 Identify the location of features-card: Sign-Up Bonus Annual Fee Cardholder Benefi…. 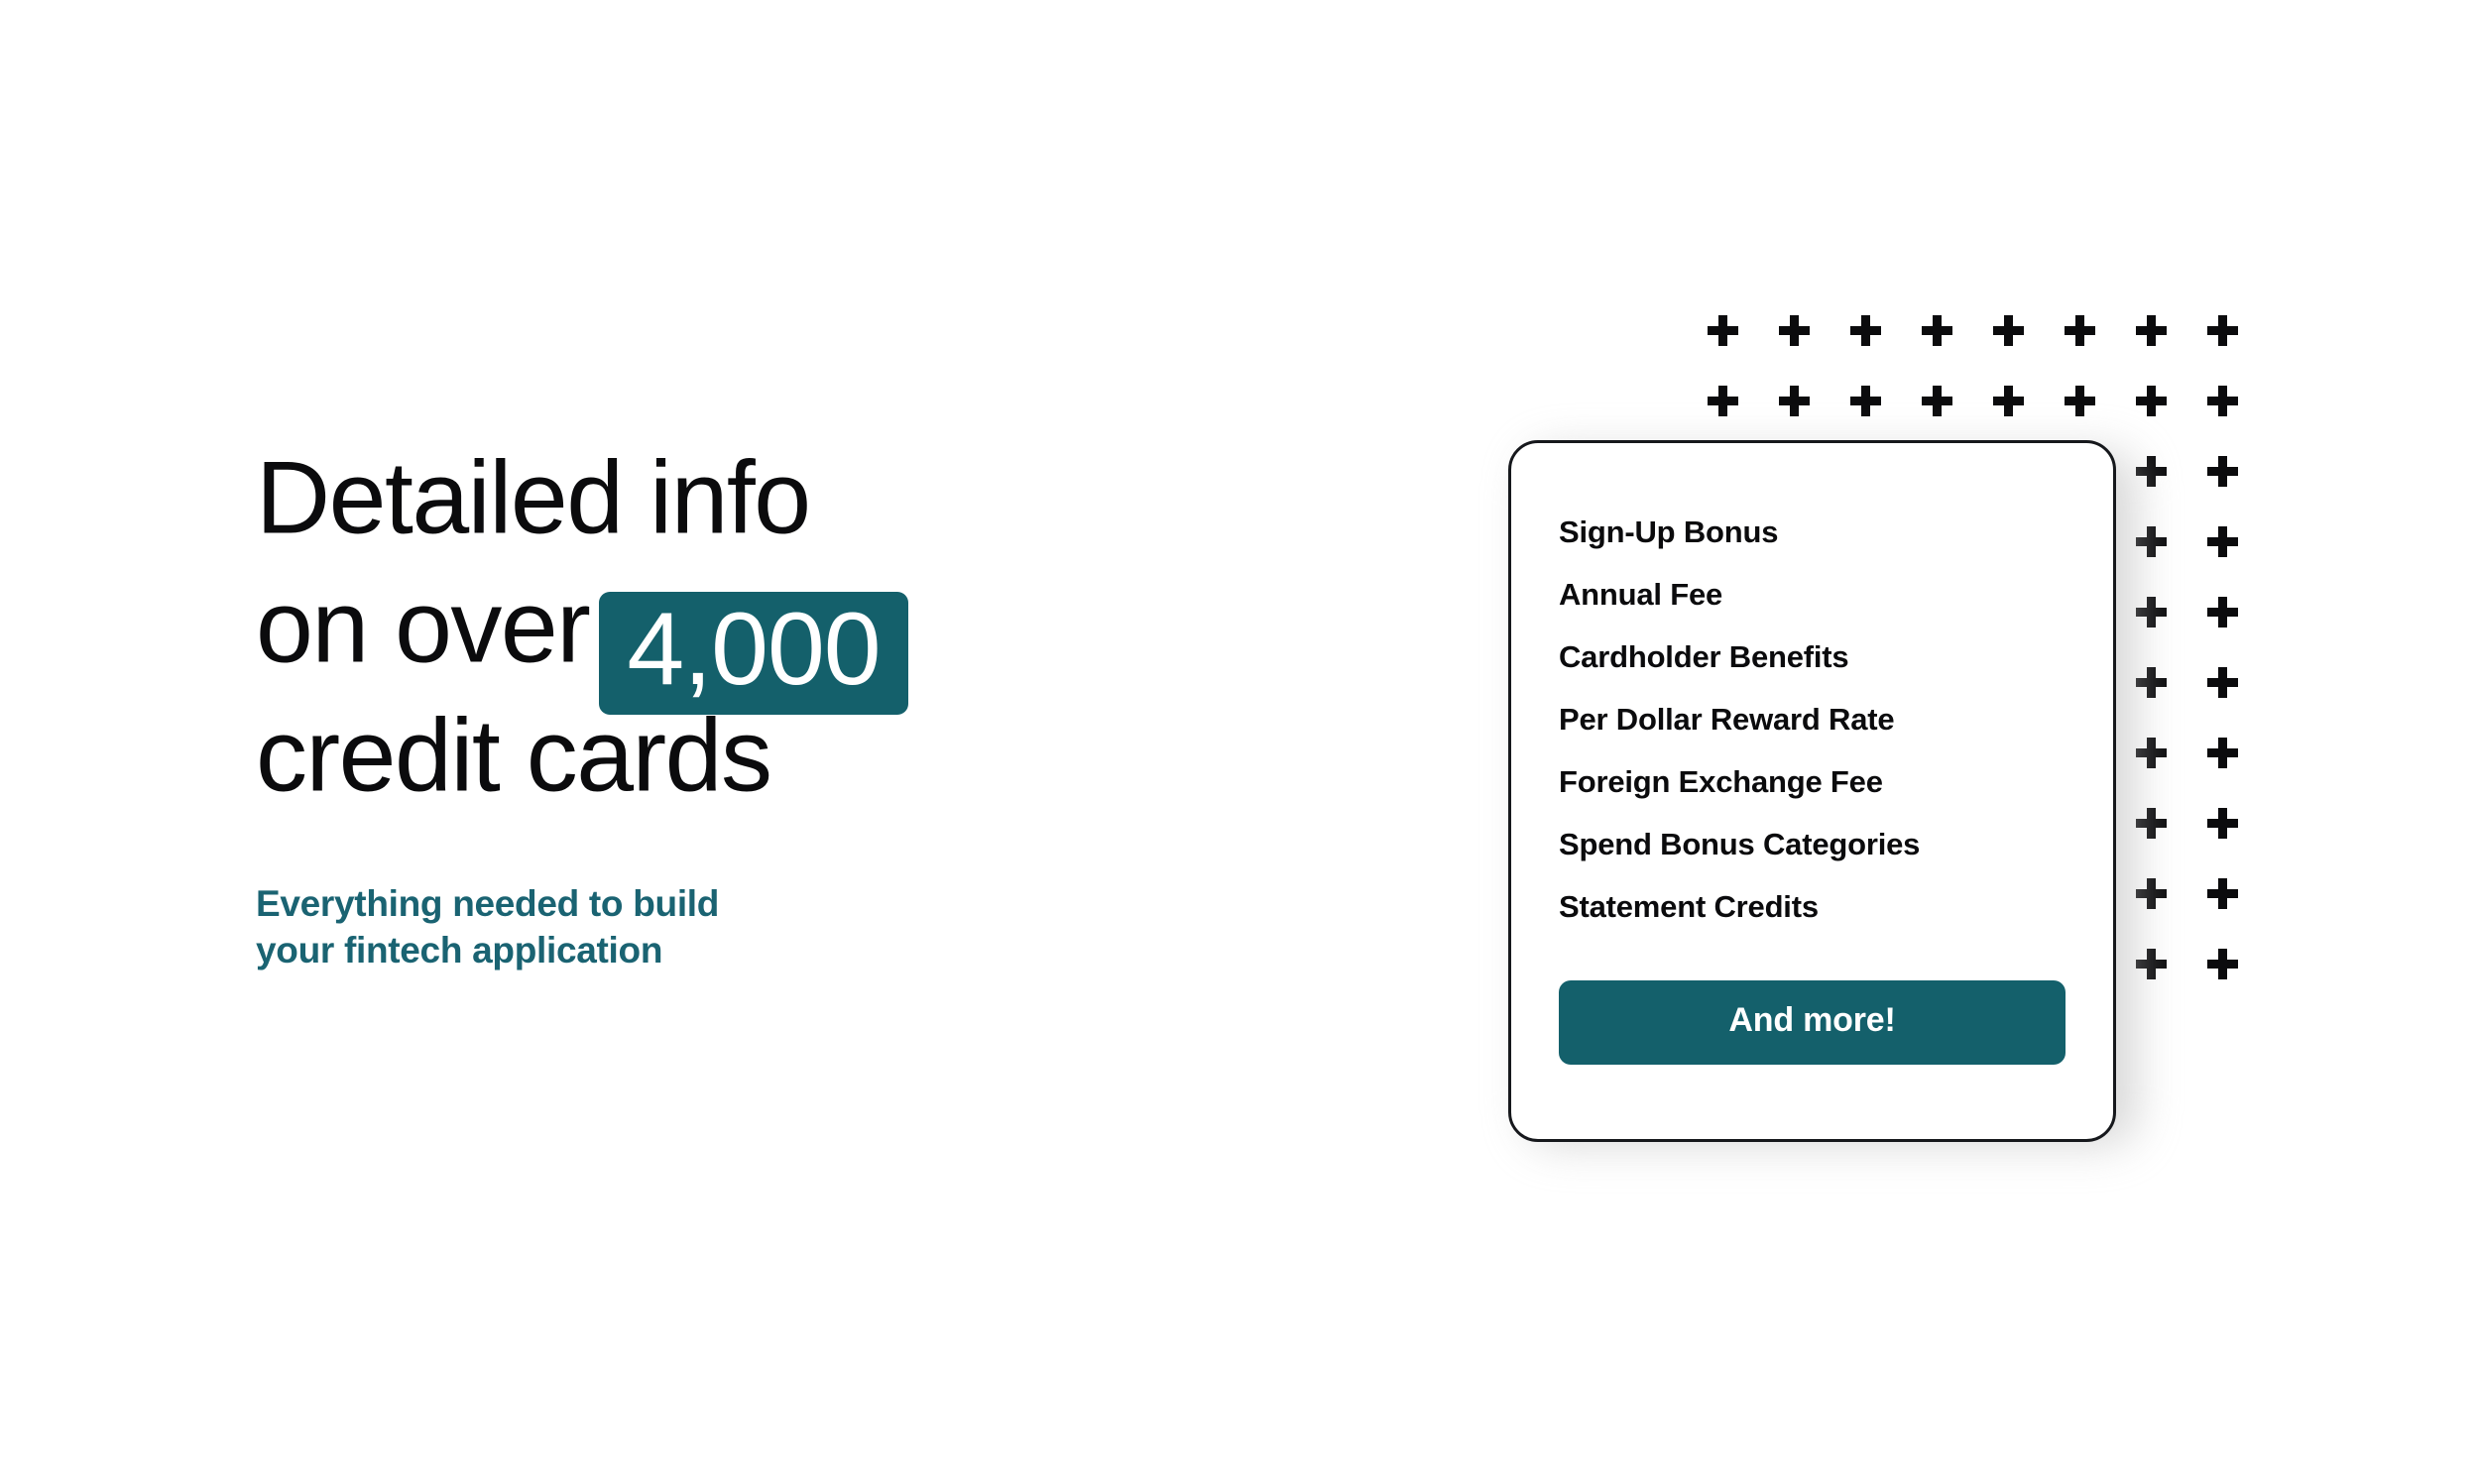
(1812, 791).